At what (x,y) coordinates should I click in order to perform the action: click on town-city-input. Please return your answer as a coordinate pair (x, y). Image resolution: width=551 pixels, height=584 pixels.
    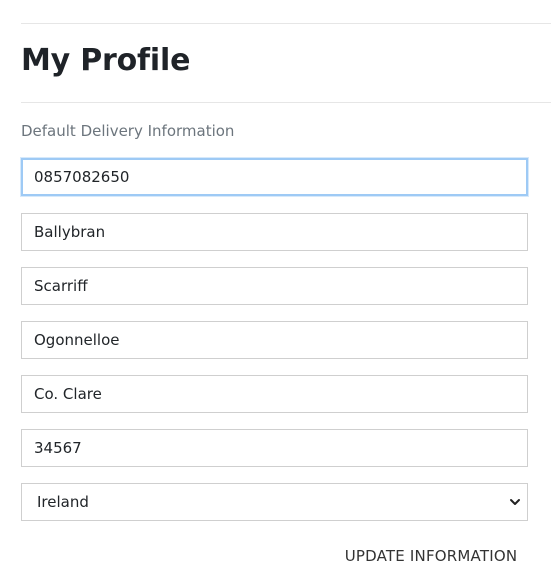
    Looking at the image, I should click on (274, 340).